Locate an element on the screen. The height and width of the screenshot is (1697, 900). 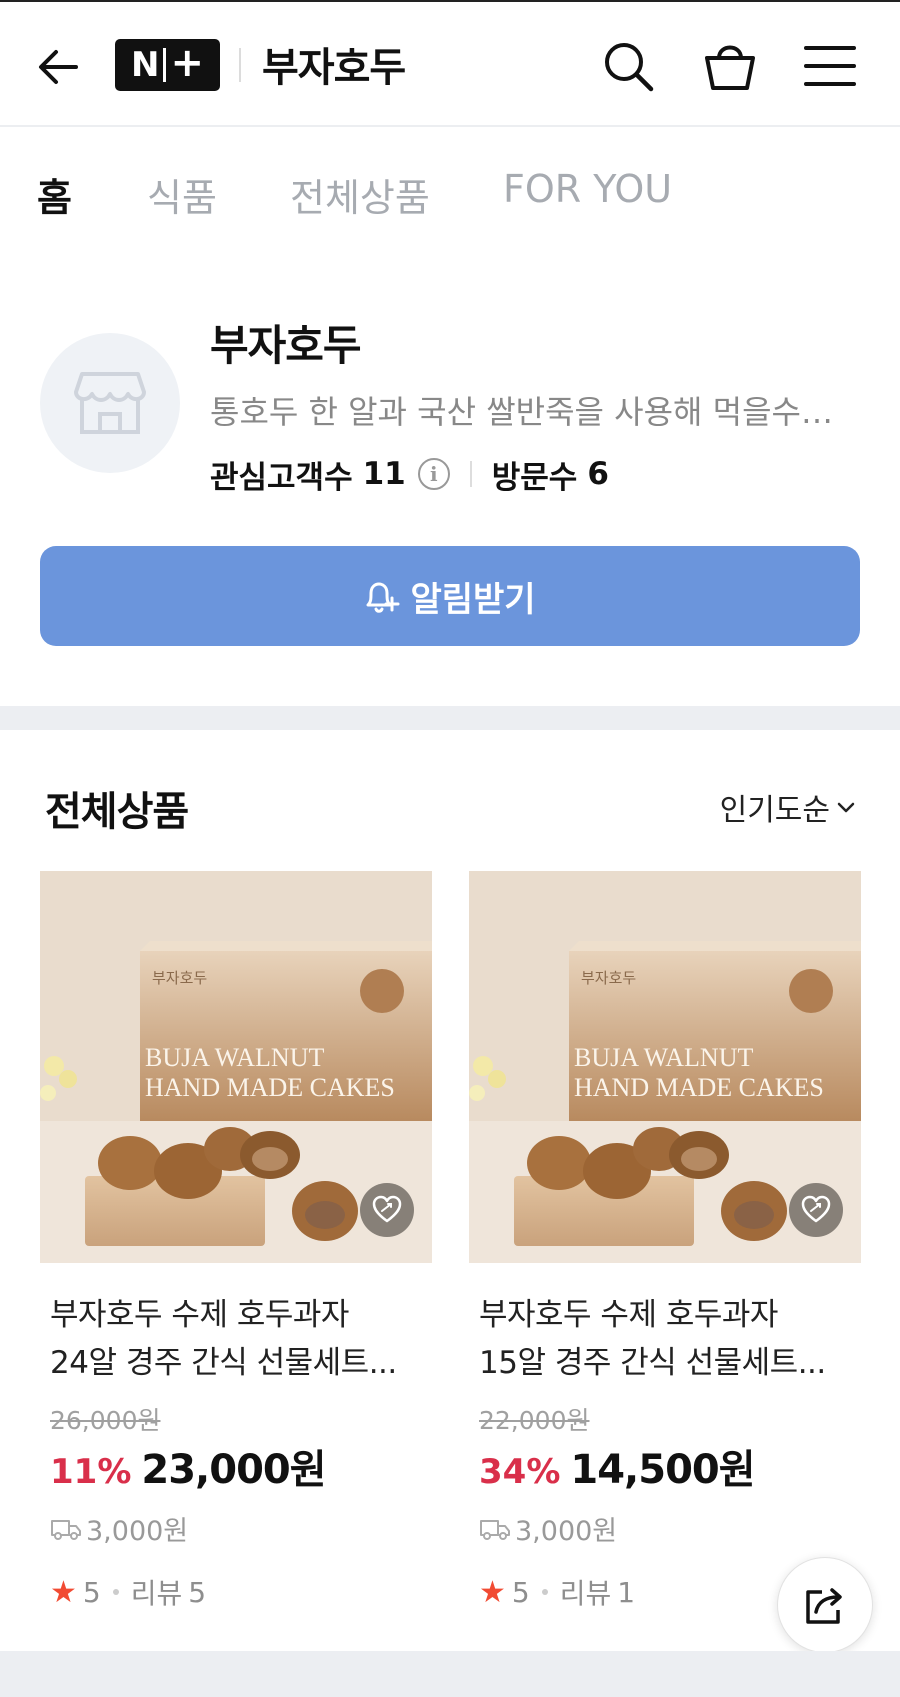
chevron-down-icon is located at coordinates (846, 807).